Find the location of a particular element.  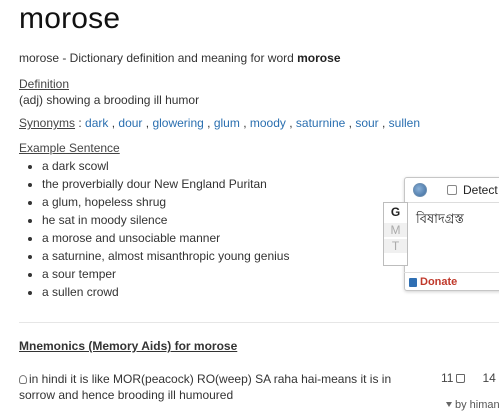

example-item: he sat in moody silence is located at coordinates (165, 220).